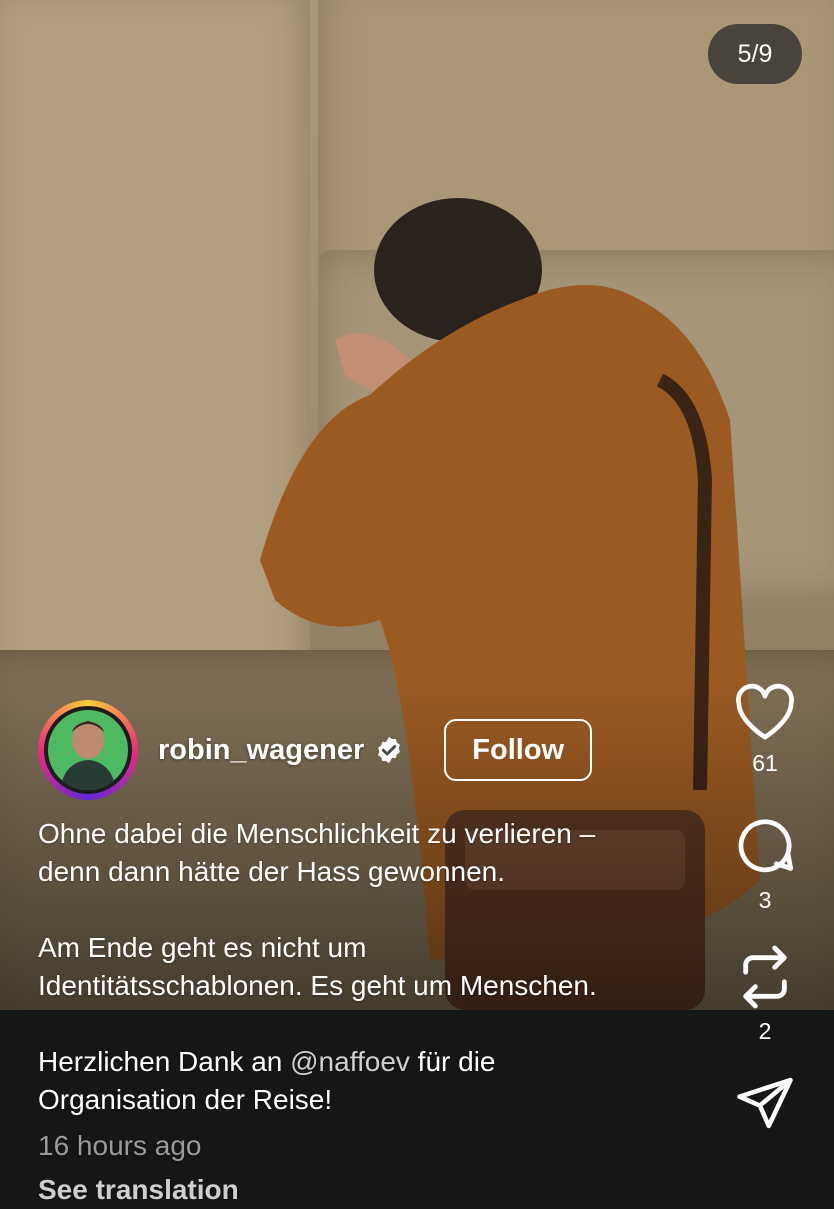  Describe the element at coordinates (765, 847) in the screenshot. I see `comment-icon` at that location.